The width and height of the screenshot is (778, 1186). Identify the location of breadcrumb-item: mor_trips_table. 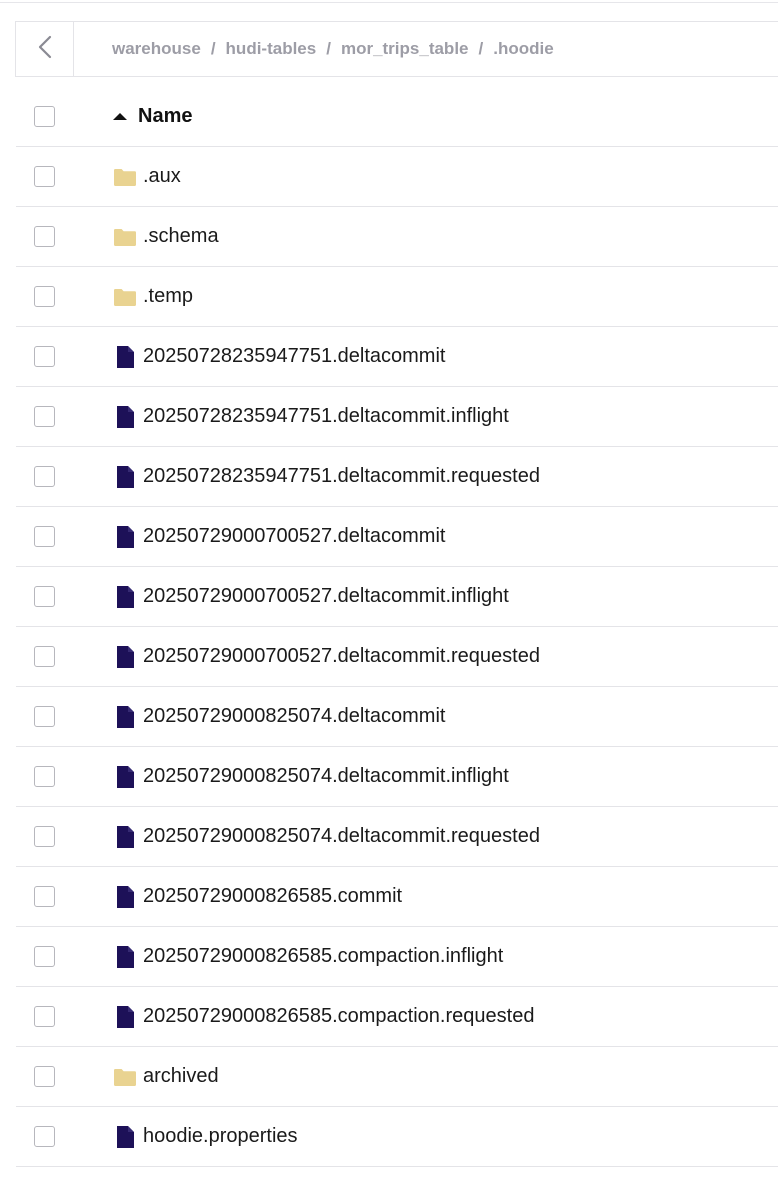
(405, 49).